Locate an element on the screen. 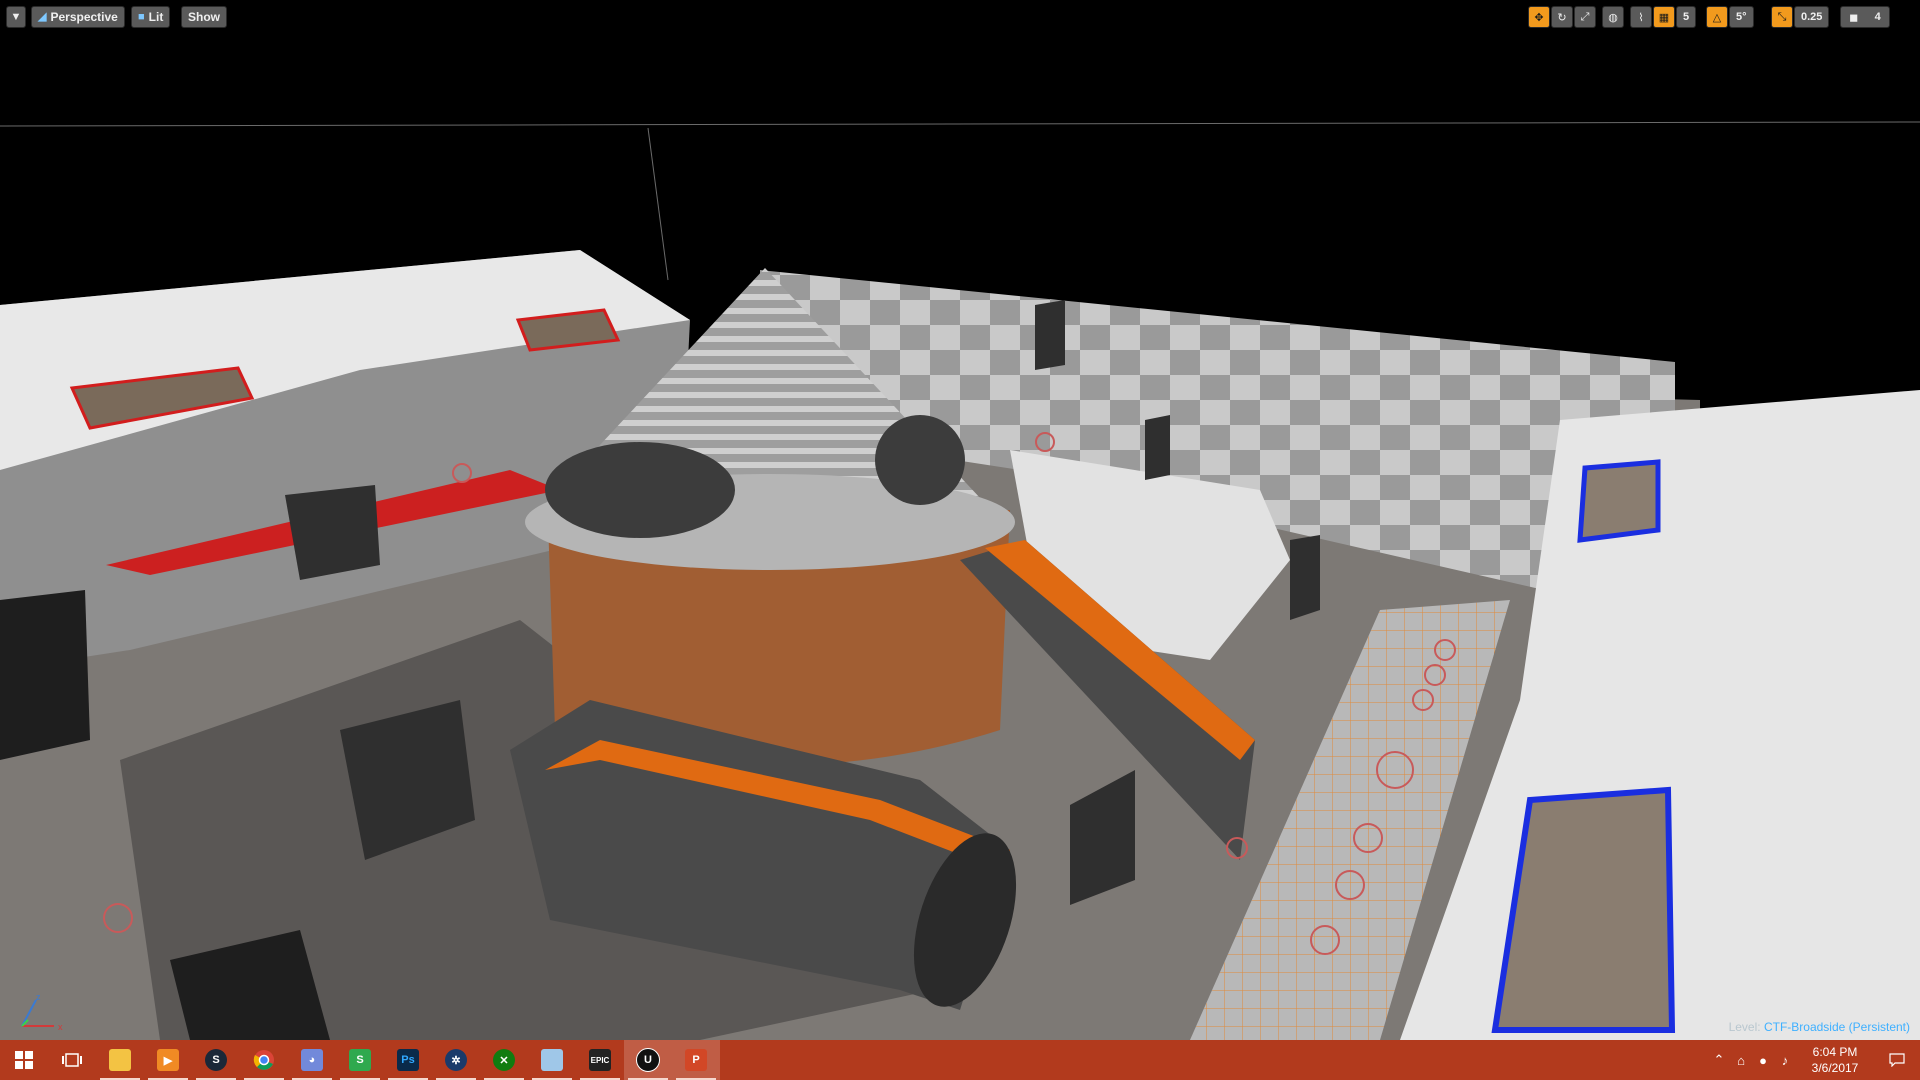 The width and height of the screenshot is (1920, 1080). media-player-icon: ▶ is located at coordinates (168, 1060).